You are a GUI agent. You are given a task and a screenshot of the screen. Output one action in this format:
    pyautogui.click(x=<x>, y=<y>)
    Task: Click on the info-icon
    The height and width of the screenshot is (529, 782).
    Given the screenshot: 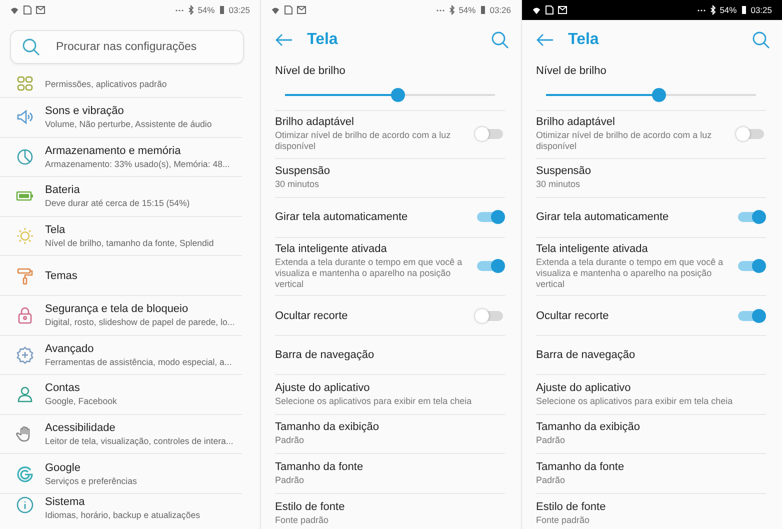 What is the action you would take?
    pyautogui.click(x=25, y=505)
    